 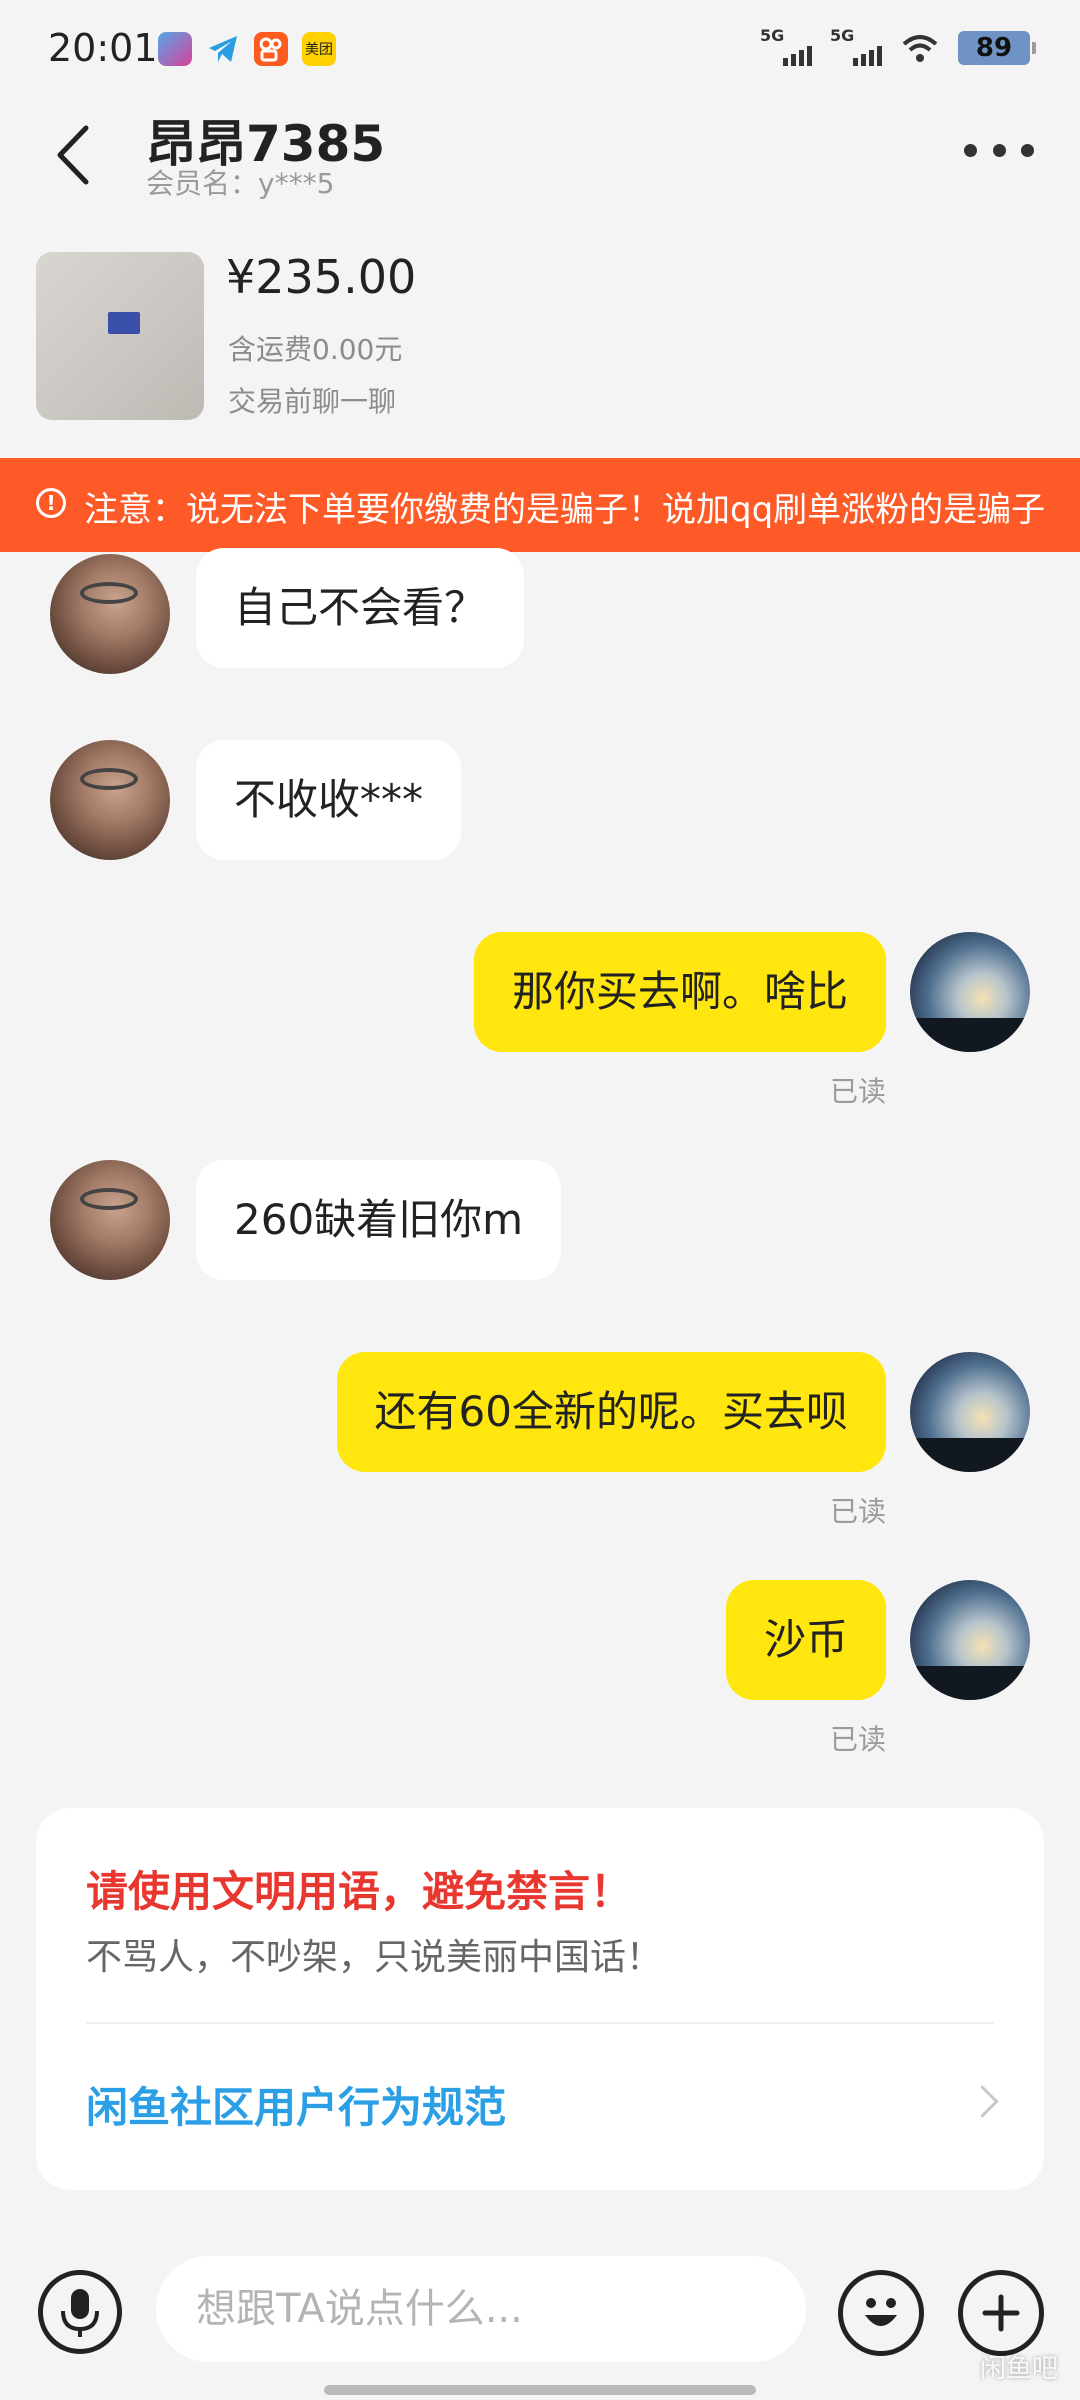 I want to click on microphone-icon, so click(x=80, y=2313).